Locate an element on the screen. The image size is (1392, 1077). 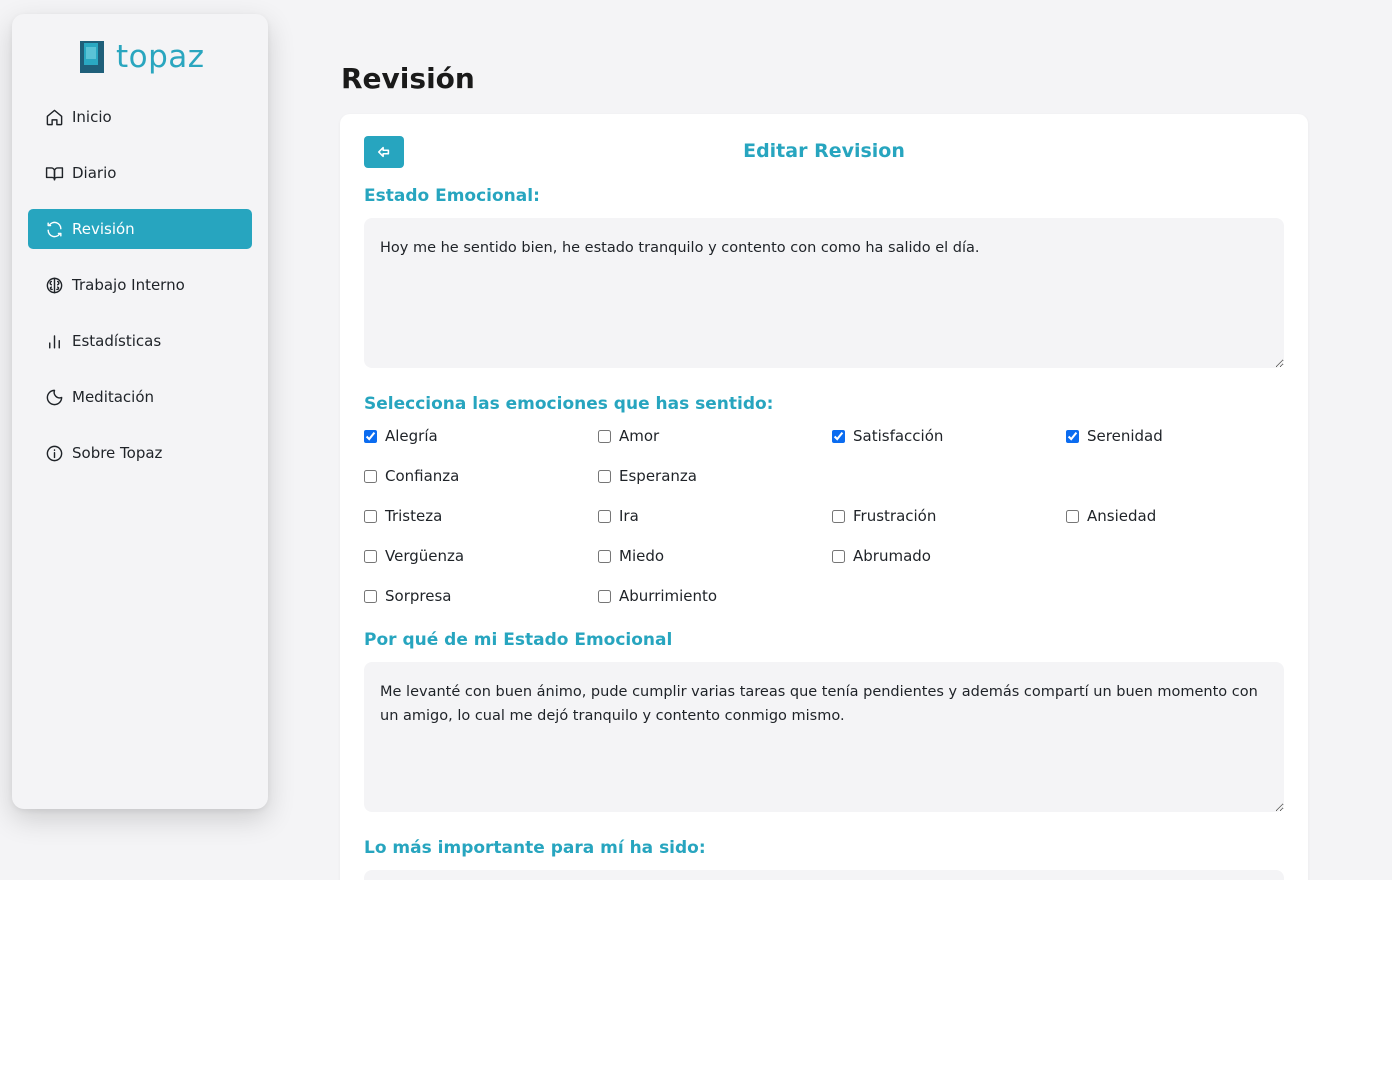
emotion-option: Miedo is located at coordinates (631, 556).